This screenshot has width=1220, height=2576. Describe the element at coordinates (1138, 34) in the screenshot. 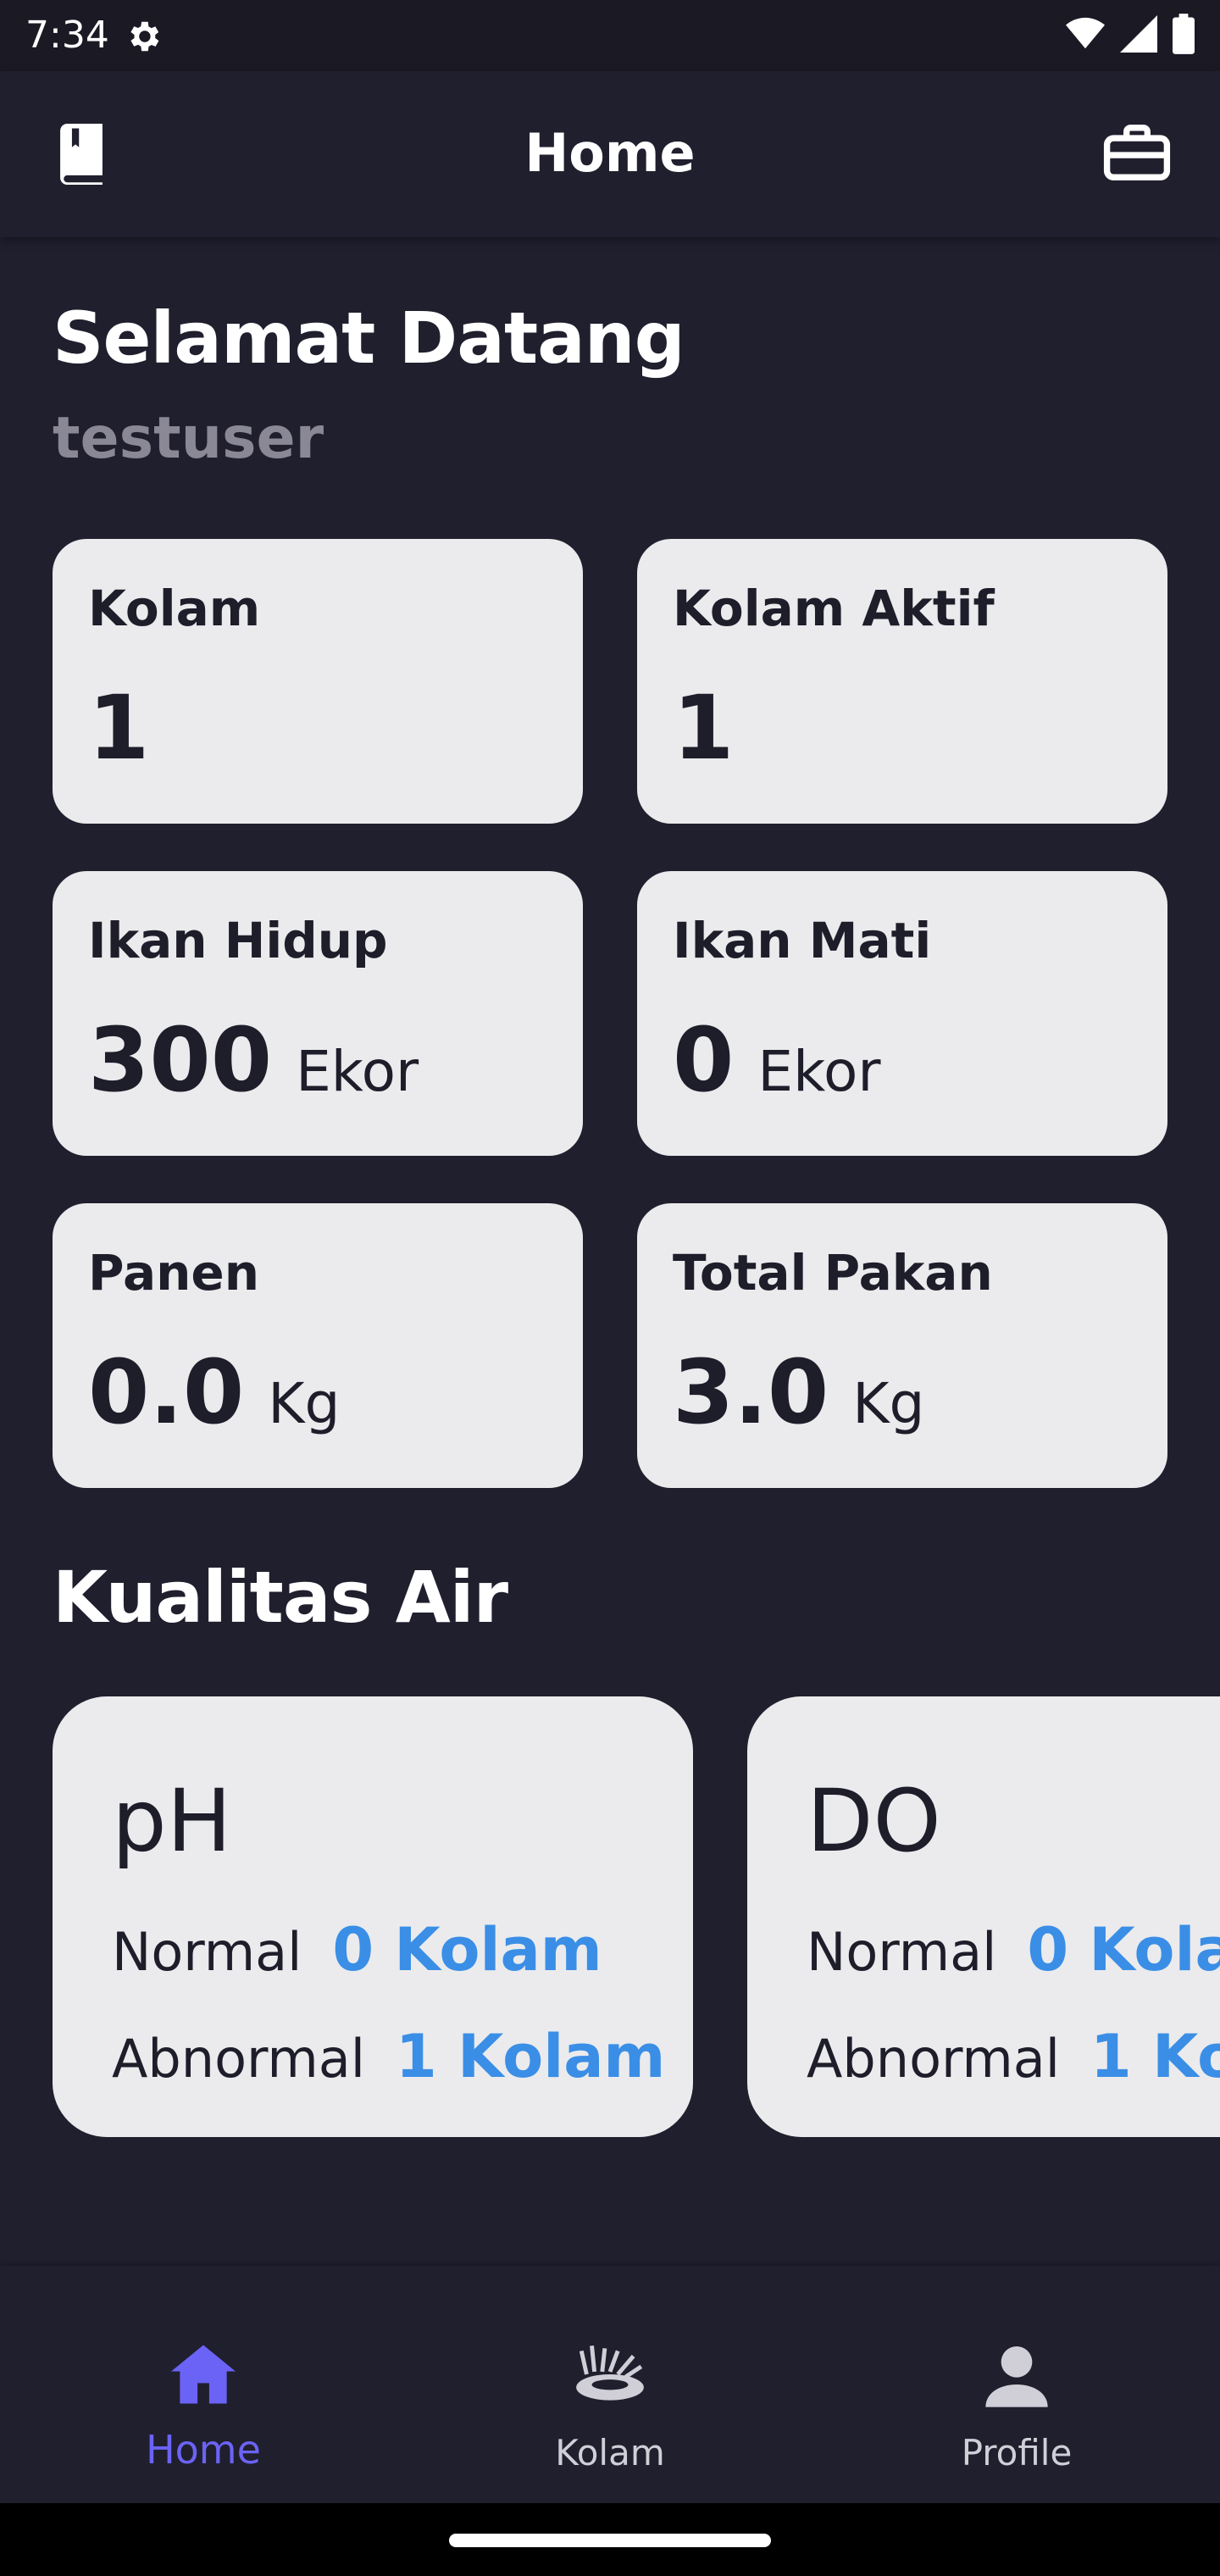

I see `signal-icon` at that location.